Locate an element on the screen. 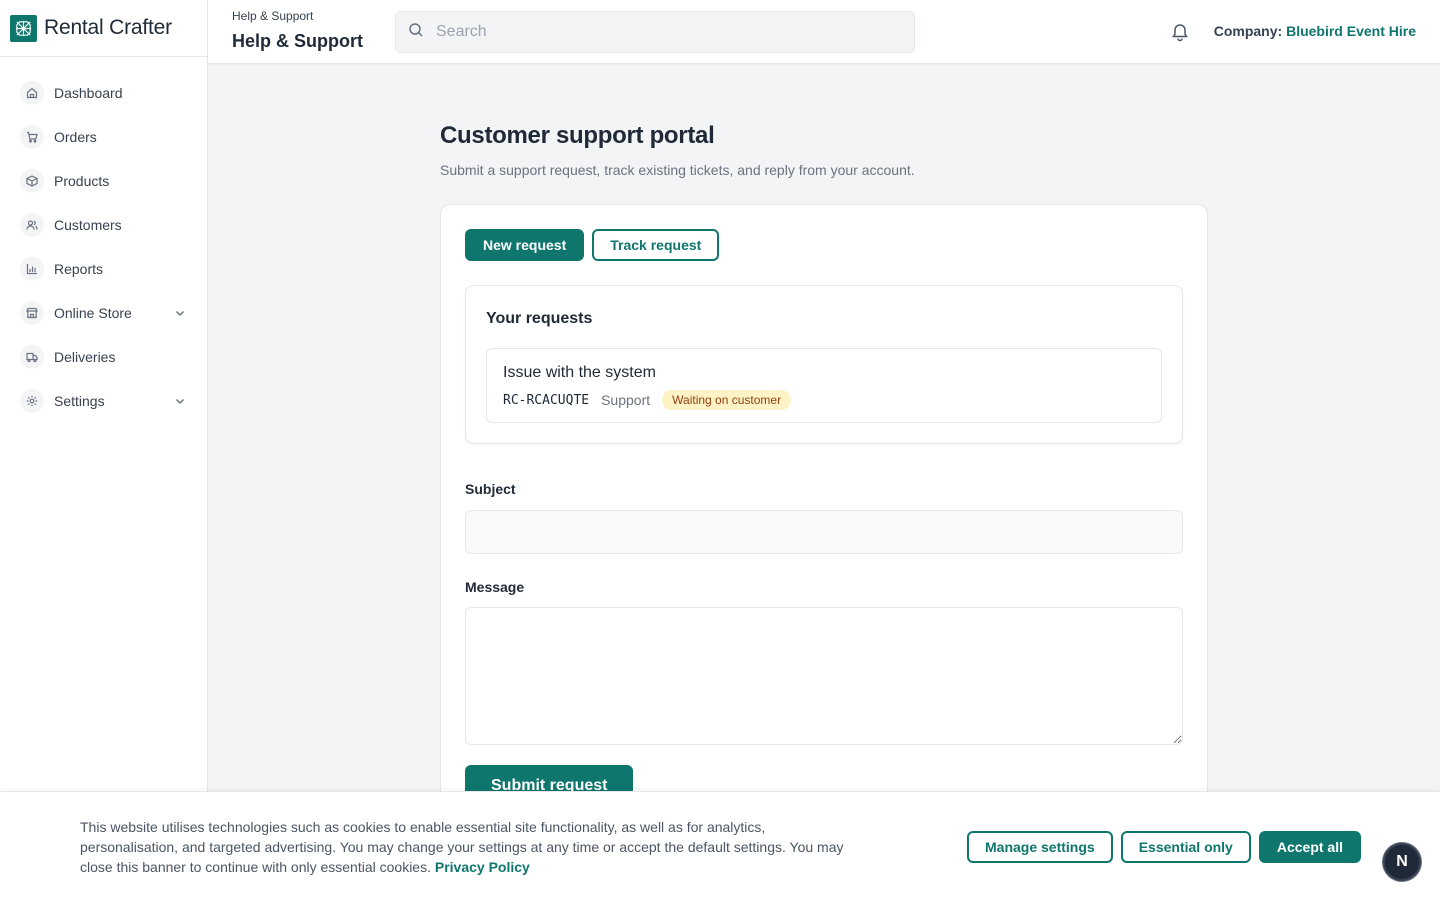  tab-track-request: Track request is located at coordinates (656, 245).